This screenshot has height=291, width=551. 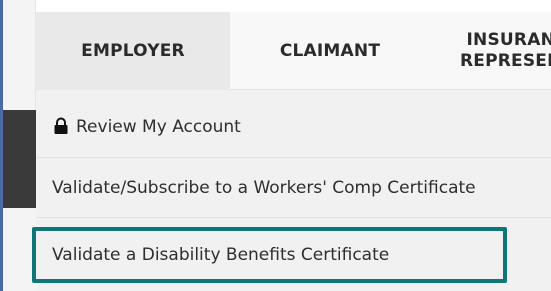 I want to click on tab-employer: EMPLOYER, so click(x=133, y=51).